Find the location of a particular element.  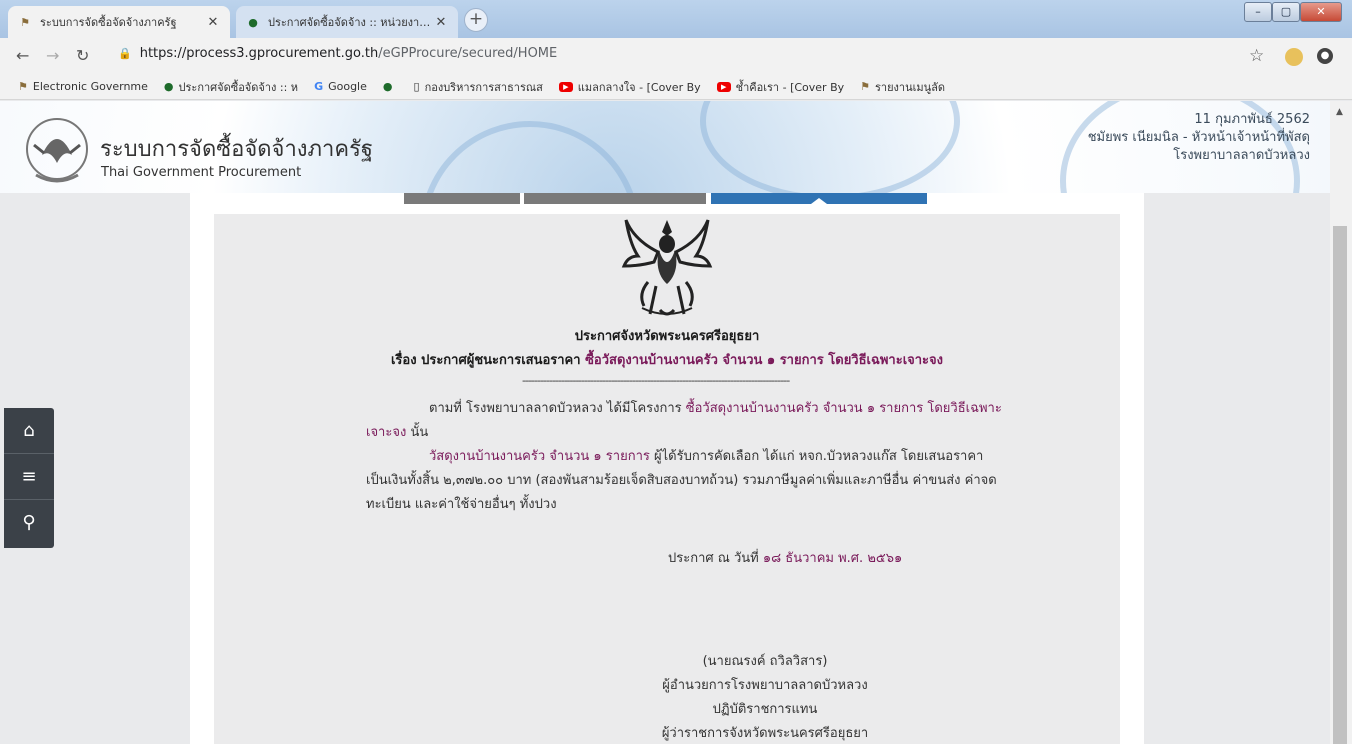

tab-title: ประกาศจัดซื้อจัดจ้าง :: หน่วยงานในสังกั is located at coordinates (351, 22).